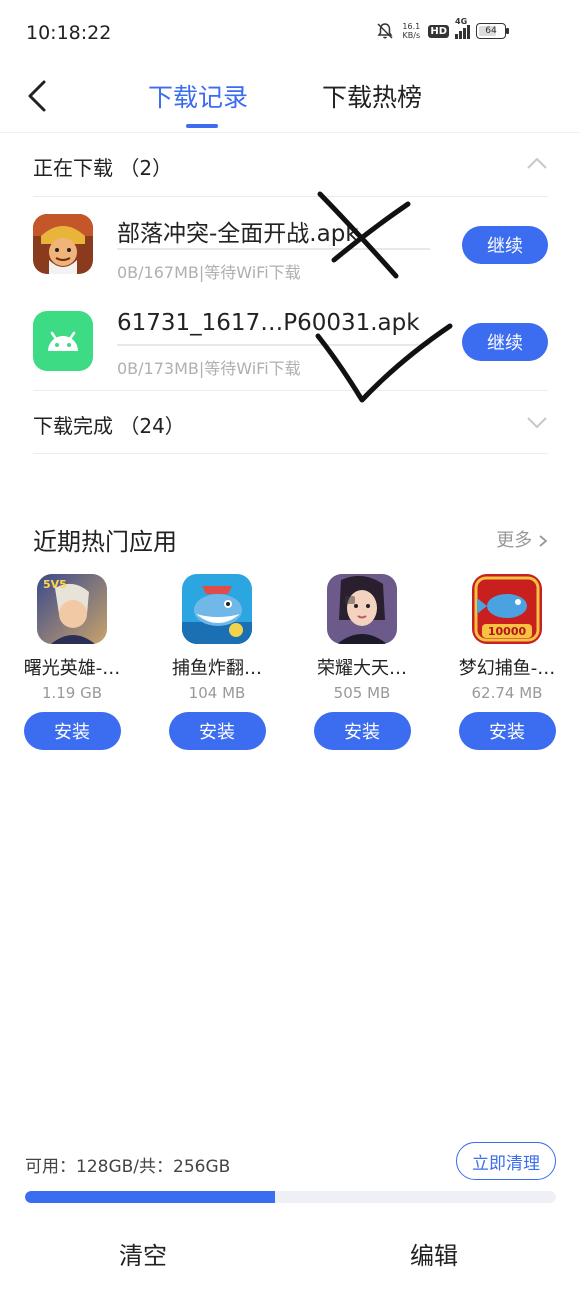 The height and width of the screenshot is (1293, 580). What do you see at coordinates (63, 341) in the screenshot?
I see `android-icon` at bounding box center [63, 341].